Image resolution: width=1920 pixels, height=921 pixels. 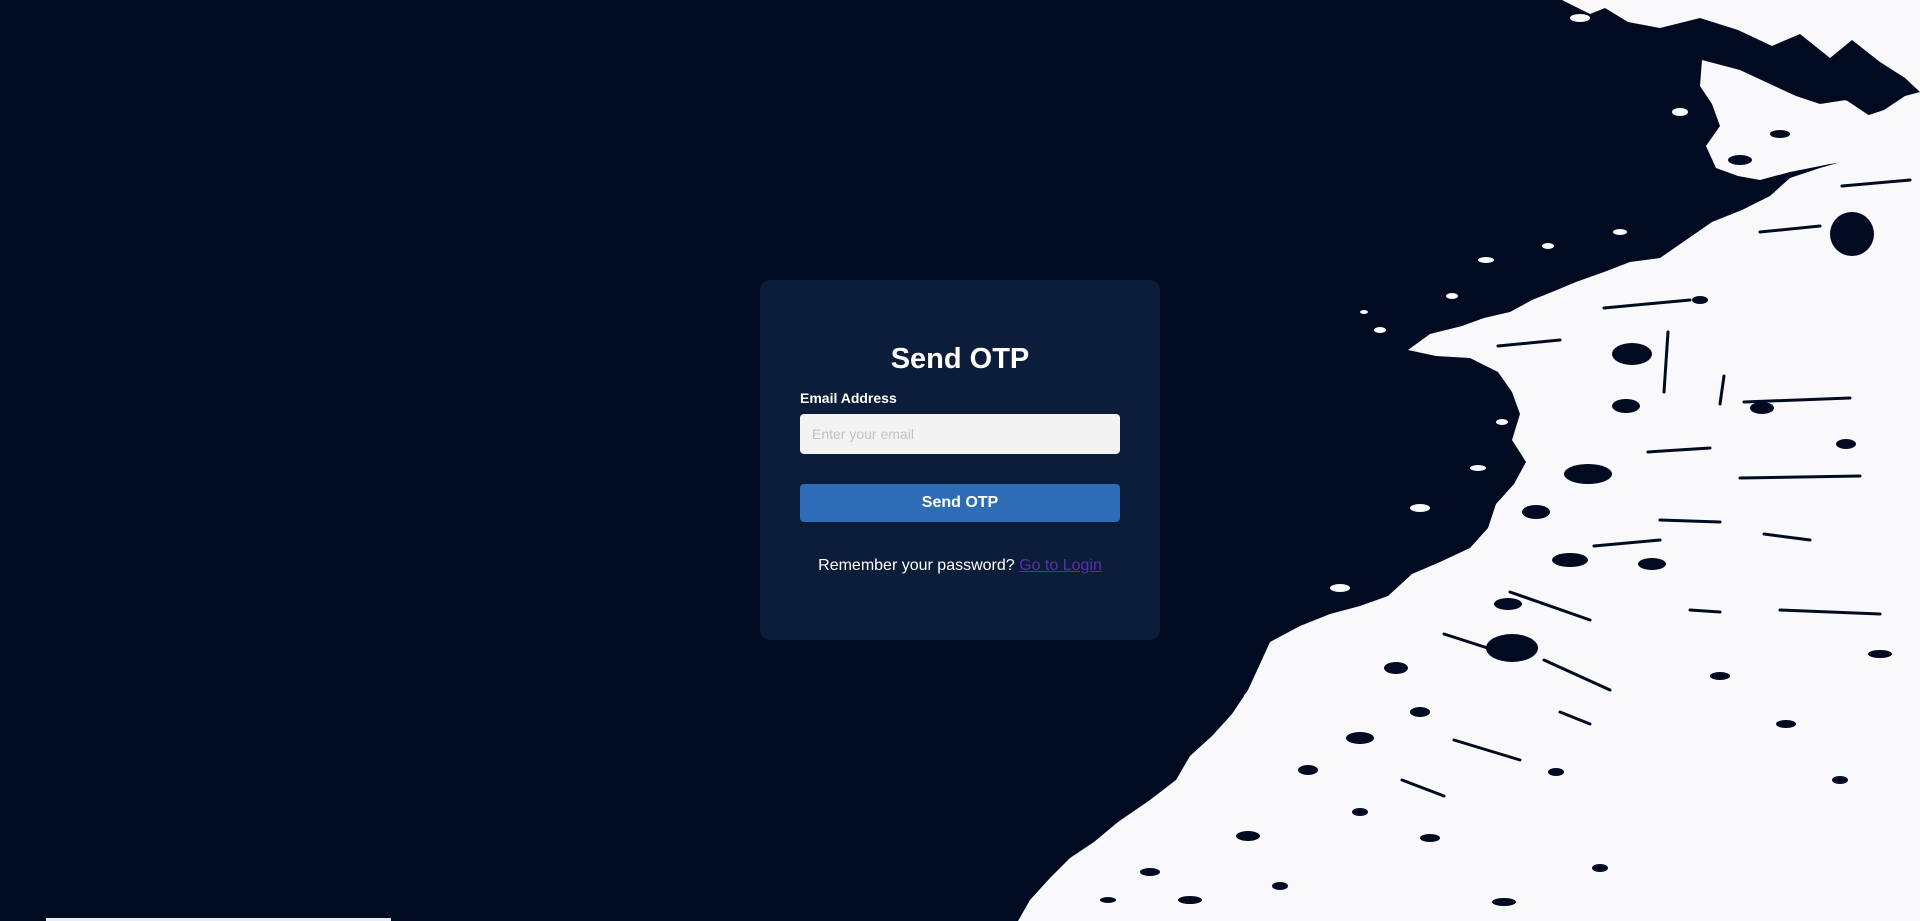 I want to click on email-input, so click(x=960, y=434).